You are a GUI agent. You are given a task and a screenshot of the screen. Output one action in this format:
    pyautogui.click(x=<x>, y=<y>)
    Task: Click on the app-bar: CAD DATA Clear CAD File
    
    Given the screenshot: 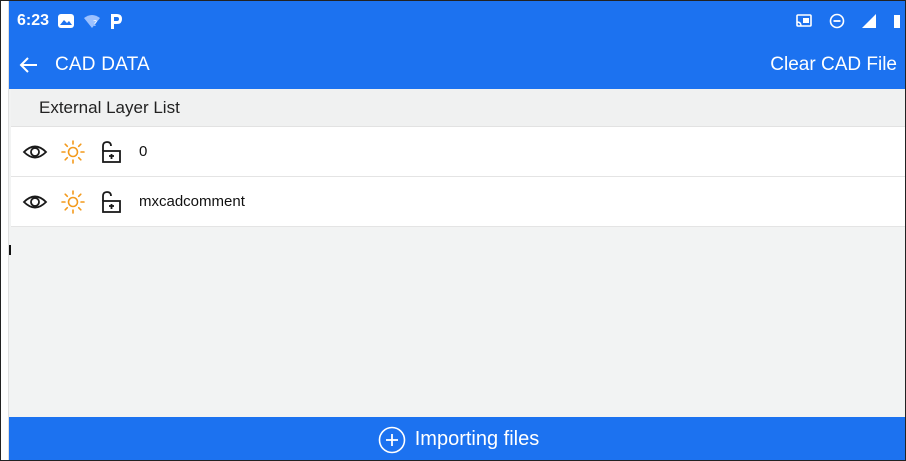 What is the action you would take?
    pyautogui.click(x=457, y=65)
    